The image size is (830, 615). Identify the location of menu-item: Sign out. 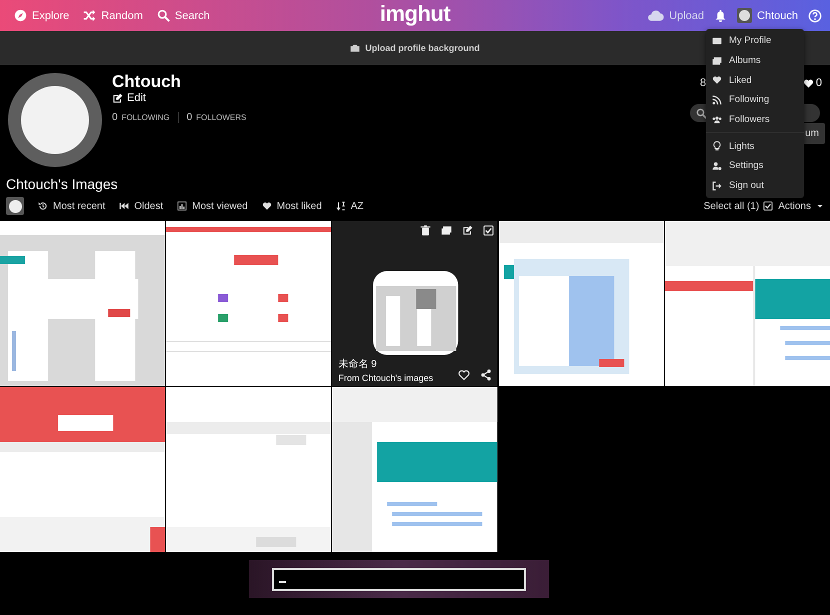
(755, 186).